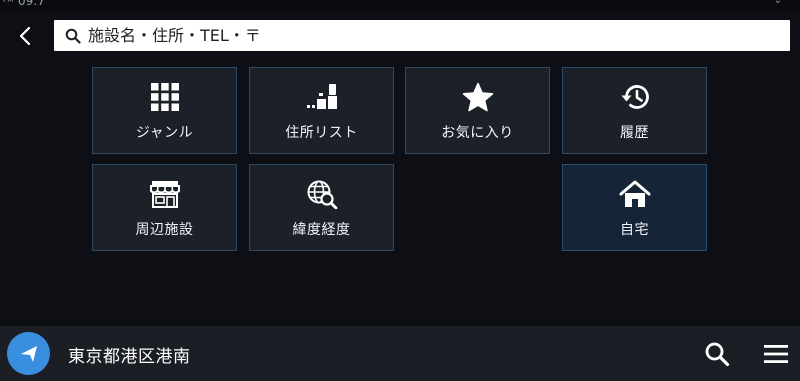  I want to click on back-button, so click(25, 36).